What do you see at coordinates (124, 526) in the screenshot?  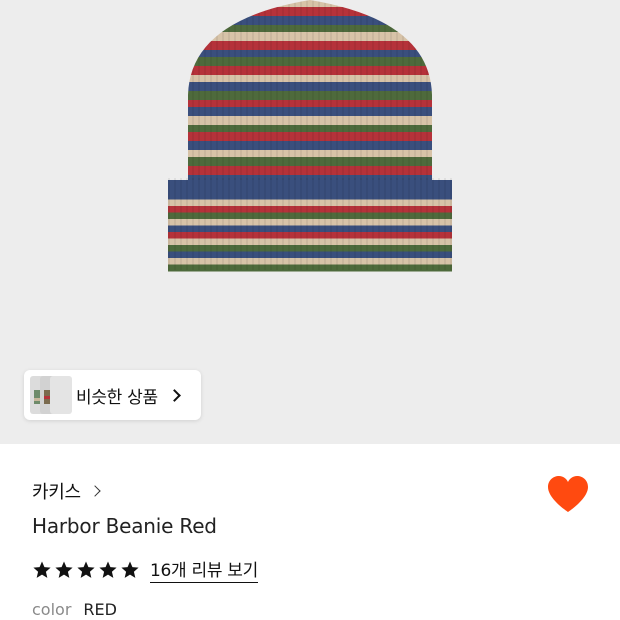 I see `product-name: Harbor Beanie Red` at bounding box center [124, 526].